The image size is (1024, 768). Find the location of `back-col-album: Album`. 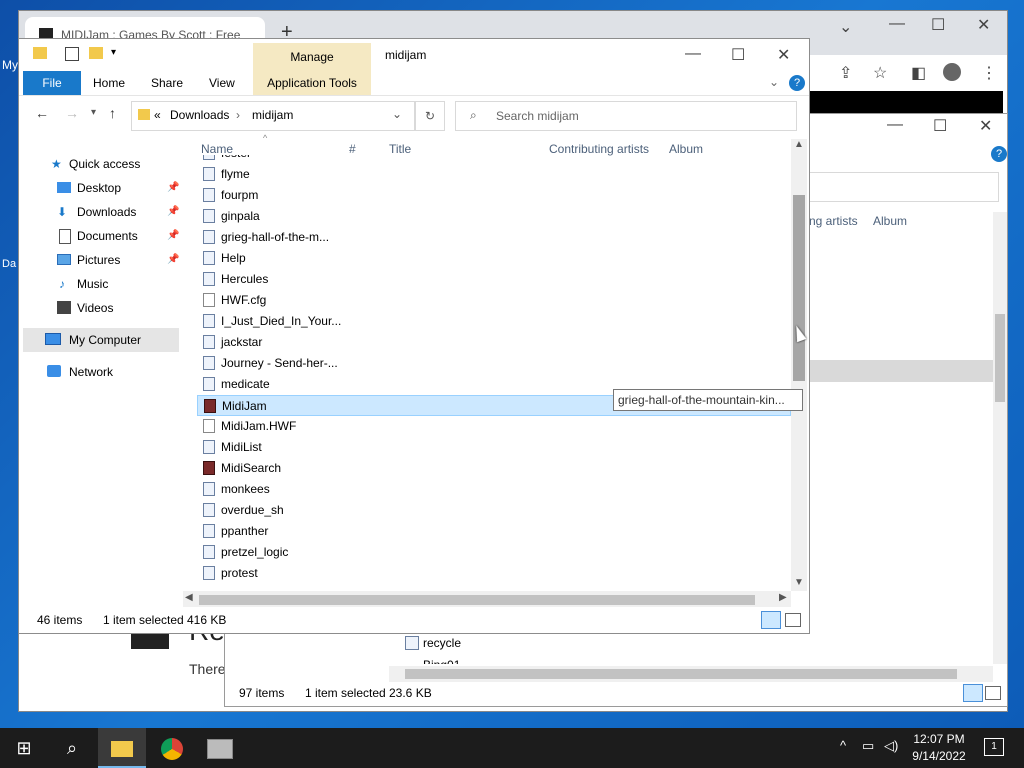

back-col-album: Album is located at coordinates (890, 221).